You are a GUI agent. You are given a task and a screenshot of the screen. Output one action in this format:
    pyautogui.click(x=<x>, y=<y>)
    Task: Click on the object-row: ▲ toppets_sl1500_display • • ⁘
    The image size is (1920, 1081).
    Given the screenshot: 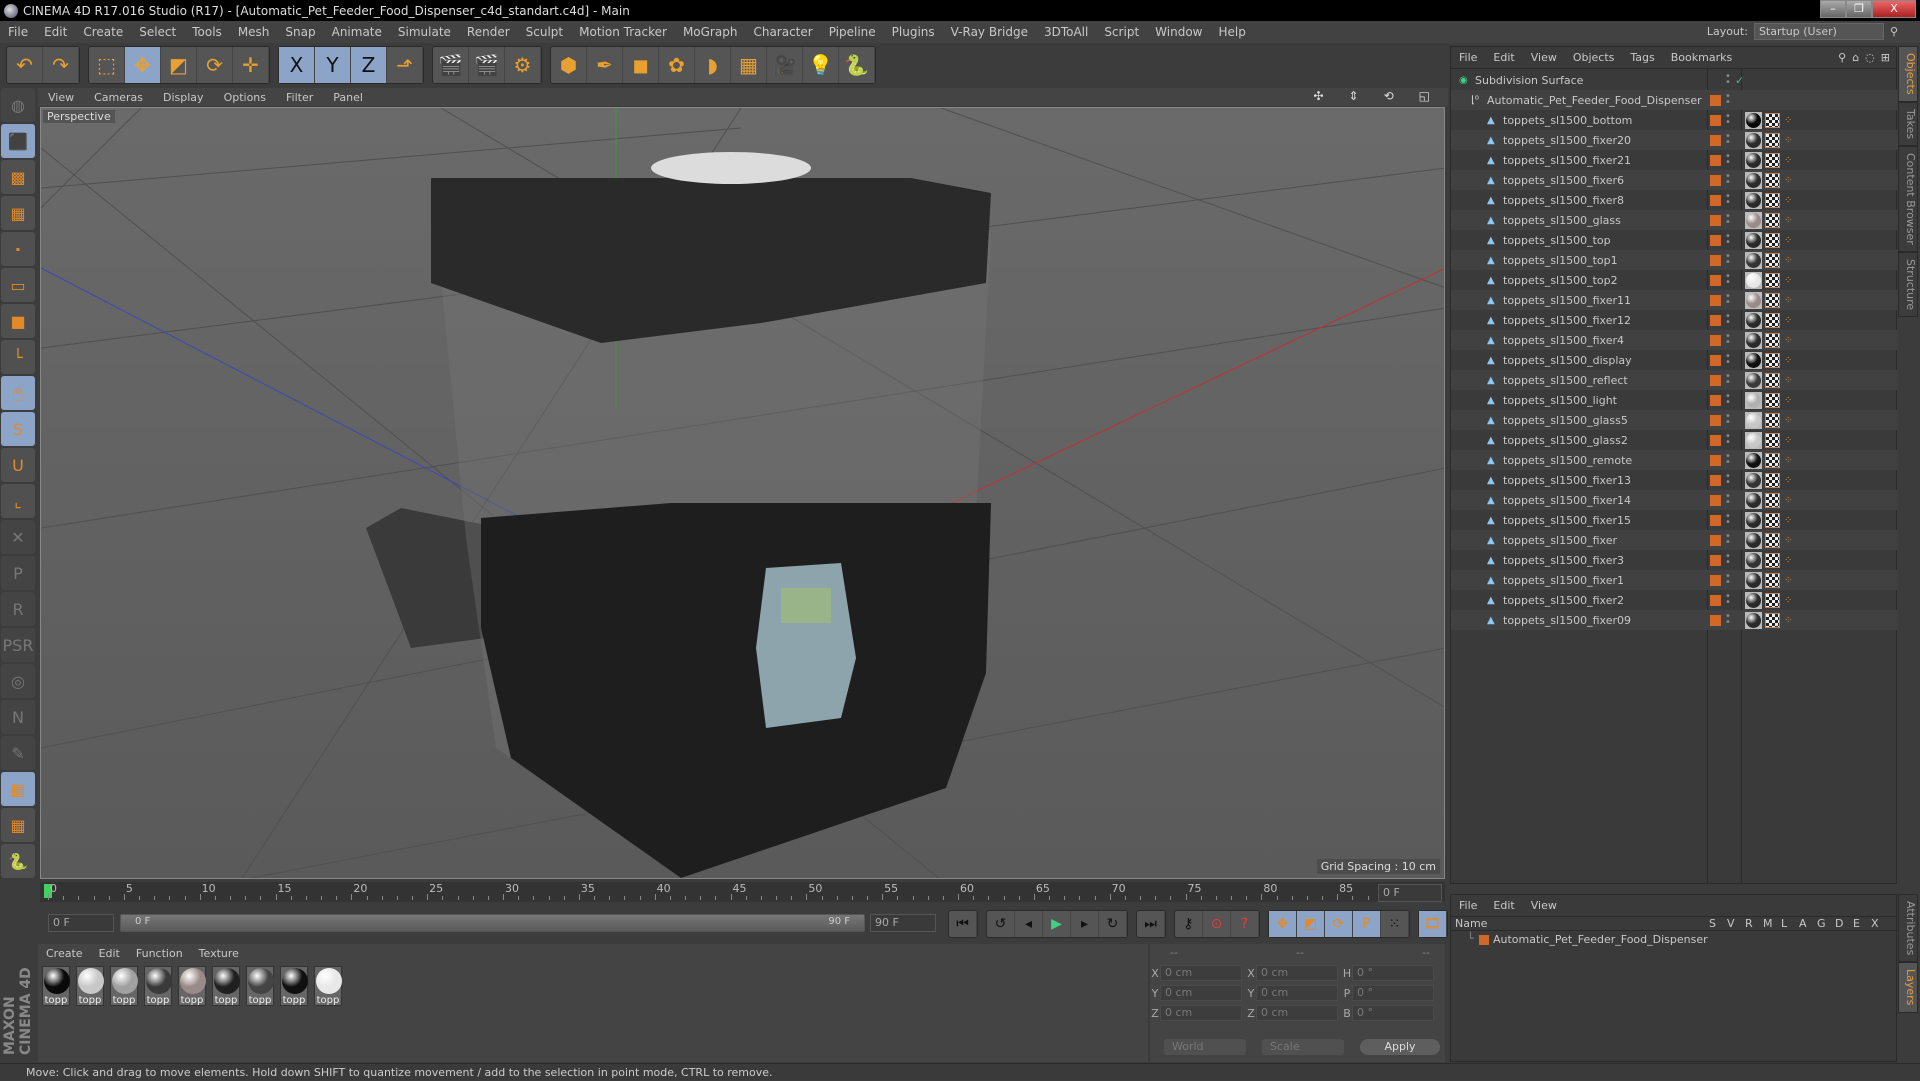 What is the action you would take?
    pyautogui.click(x=1674, y=360)
    